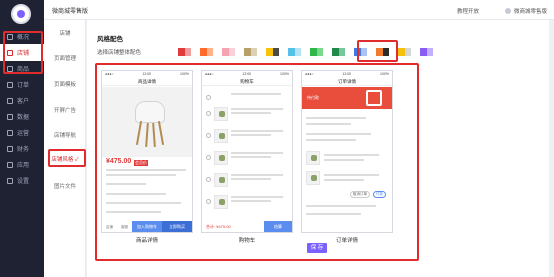 The width and height of the screenshot is (554, 277). Describe the element at coordinates (347, 151) in the screenshot. I see `preview-order-detail: ●●●○ 12:00 100% 订单详情 待付款 取消订单 付款` at that location.